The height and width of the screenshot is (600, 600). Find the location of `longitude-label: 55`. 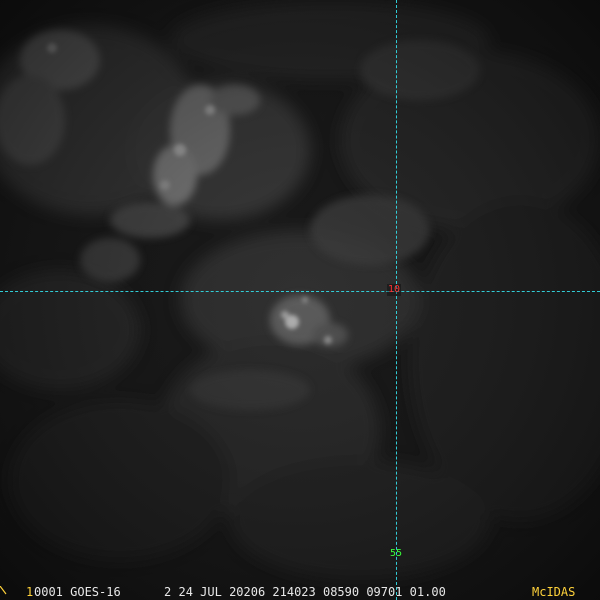

longitude-label: 55 is located at coordinates (396, 553).